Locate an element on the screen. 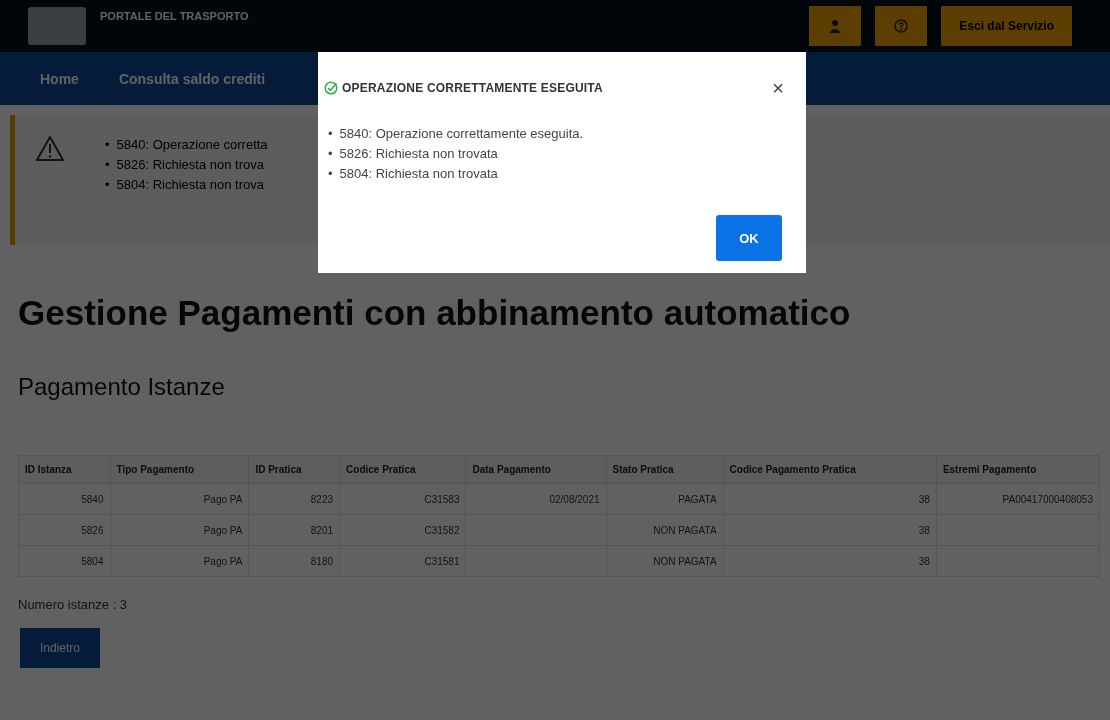 This screenshot has width=1110, height=720. table-cell: 8201 is located at coordinates (294, 530).